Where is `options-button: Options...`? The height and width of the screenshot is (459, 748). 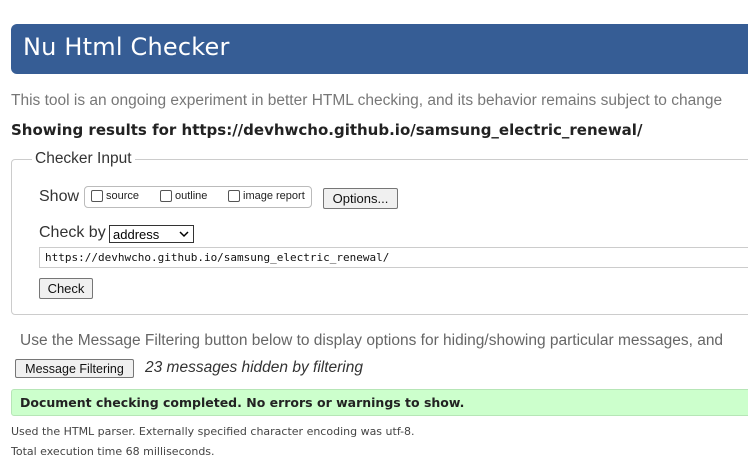 options-button: Options... is located at coordinates (360, 198).